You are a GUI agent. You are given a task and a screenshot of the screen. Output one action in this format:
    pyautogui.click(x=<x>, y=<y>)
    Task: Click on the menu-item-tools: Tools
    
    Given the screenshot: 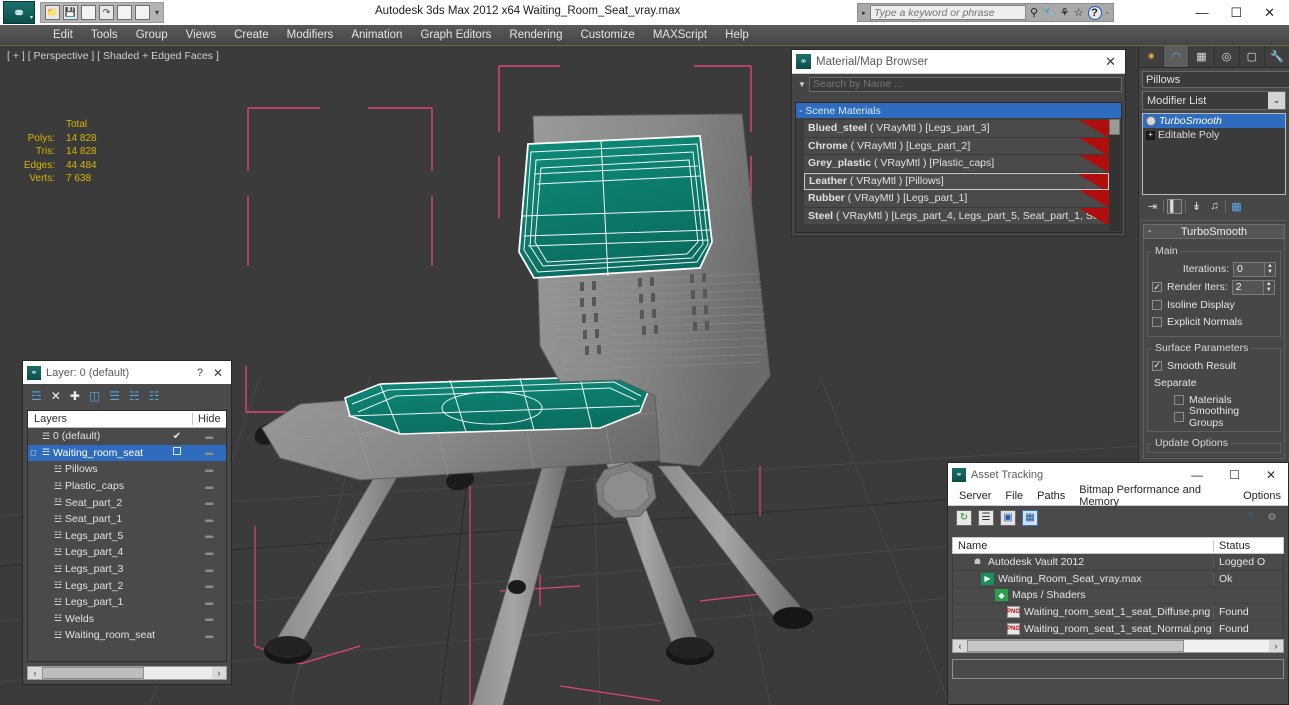 What is the action you would take?
    pyautogui.click(x=104, y=35)
    